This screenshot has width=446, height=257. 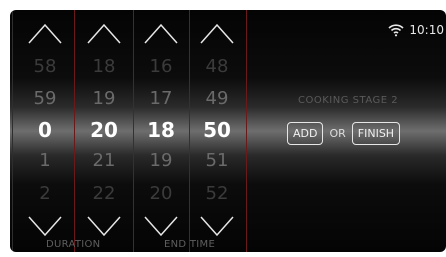 What do you see at coordinates (161, 193) in the screenshot?
I see `spinner-value: 20` at bounding box center [161, 193].